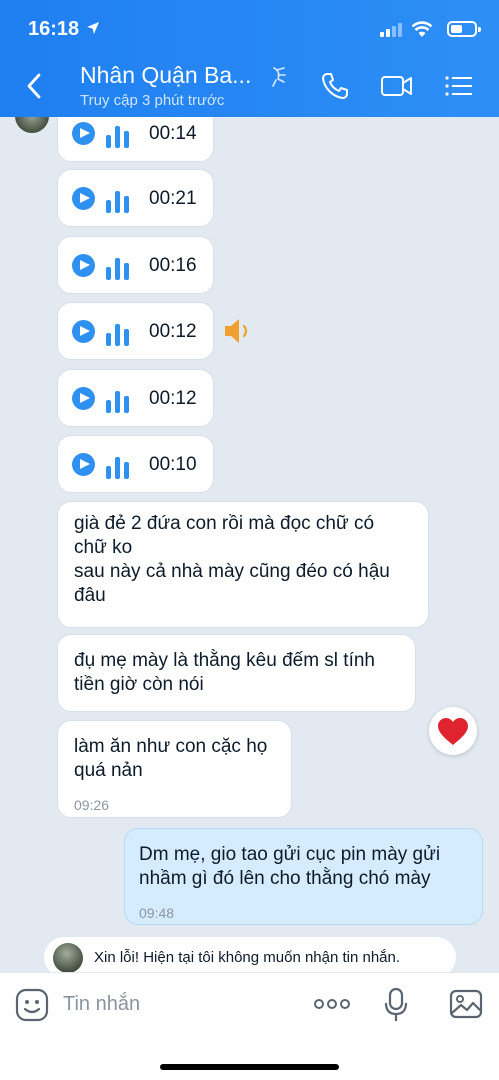 This screenshot has width=499, height=1080. Describe the element at coordinates (157, 913) in the screenshot. I see `message-time: 09:48` at that location.